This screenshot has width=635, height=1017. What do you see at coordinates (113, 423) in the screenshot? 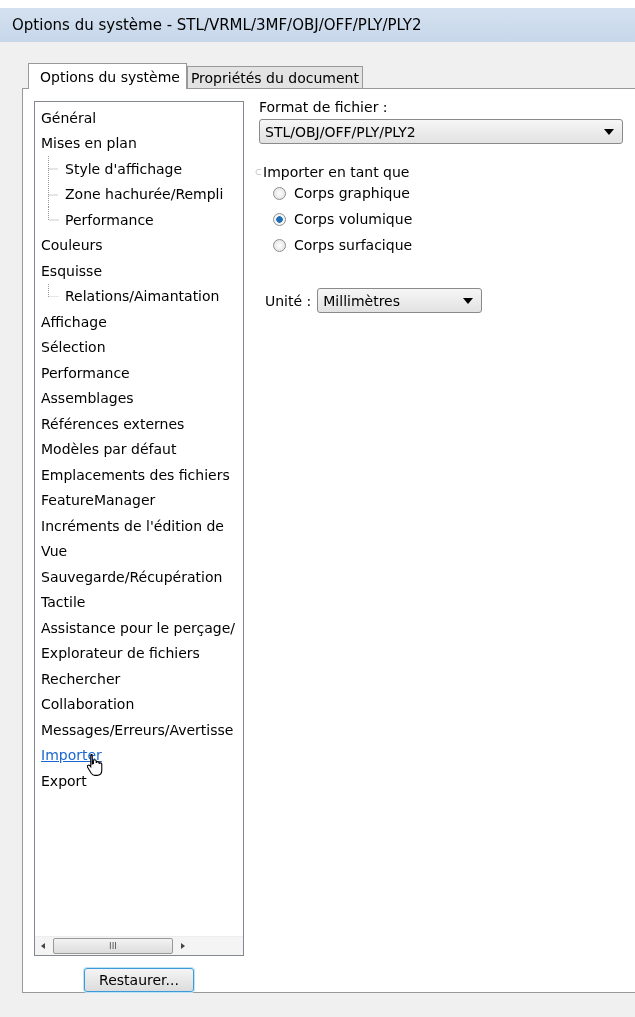
I see `tree-item: Références externes` at bounding box center [113, 423].